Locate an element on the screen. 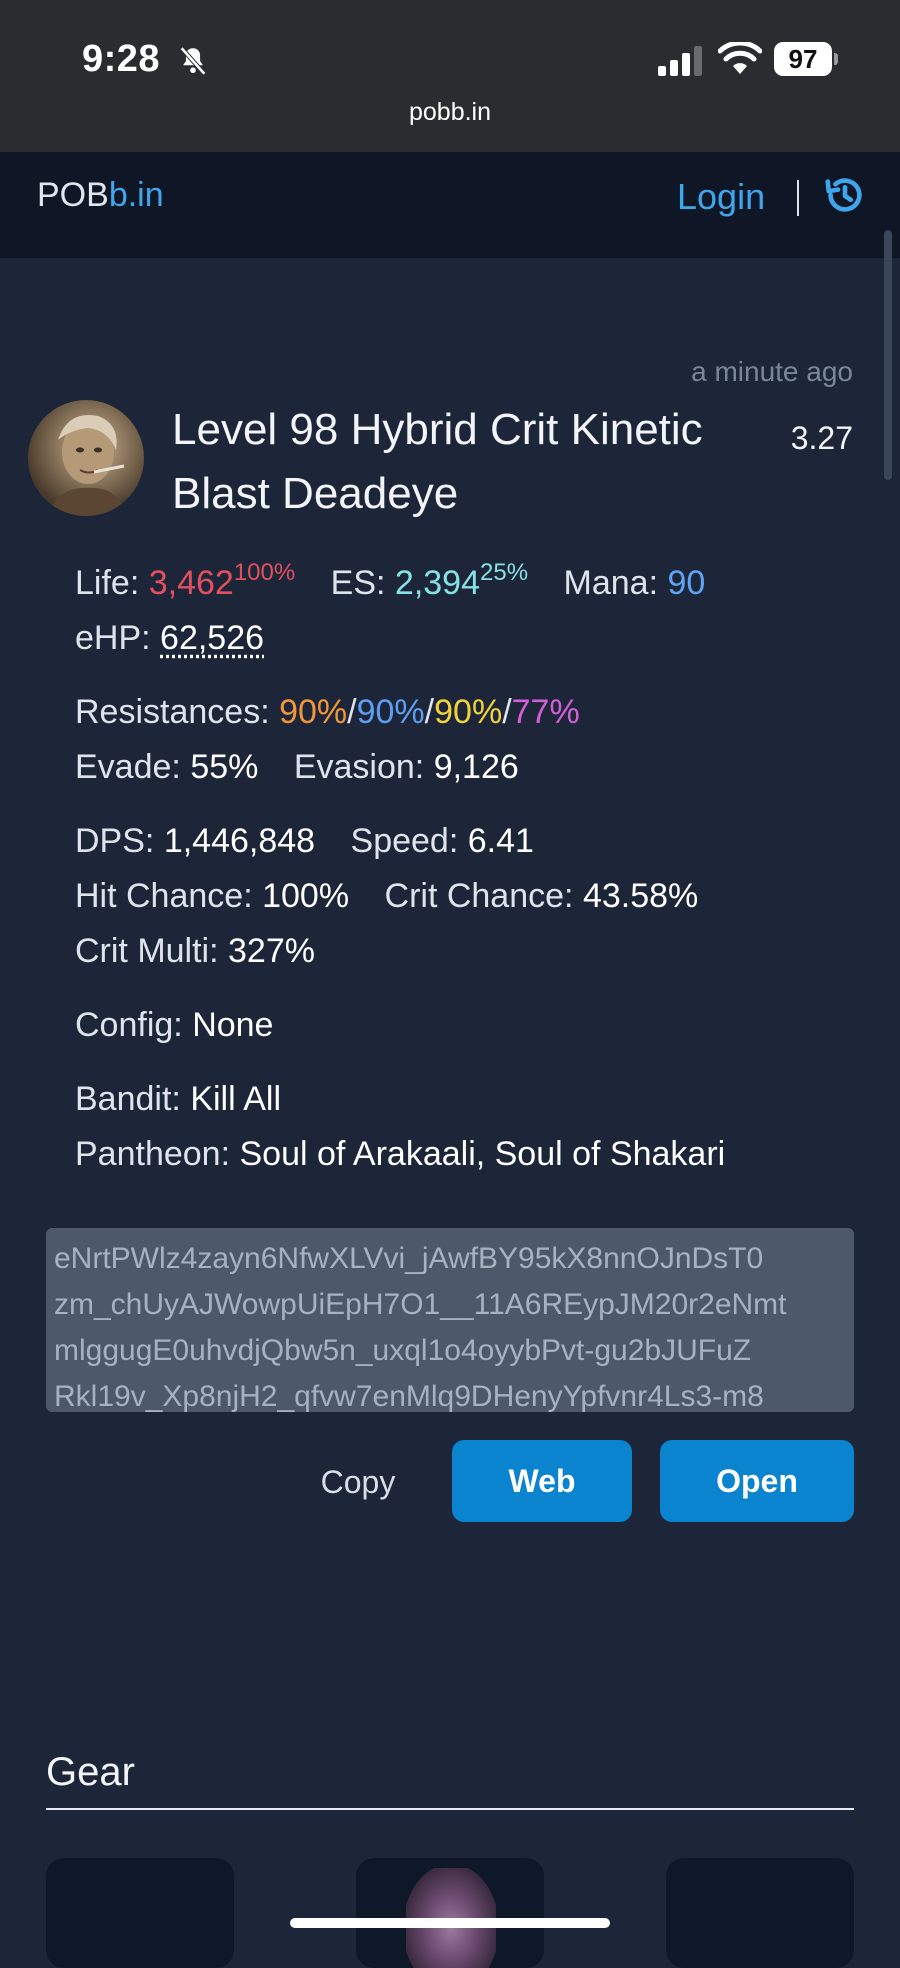 The image size is (900, 1968). bandit-label: Bandit: is located at coordinates (128, 1099).